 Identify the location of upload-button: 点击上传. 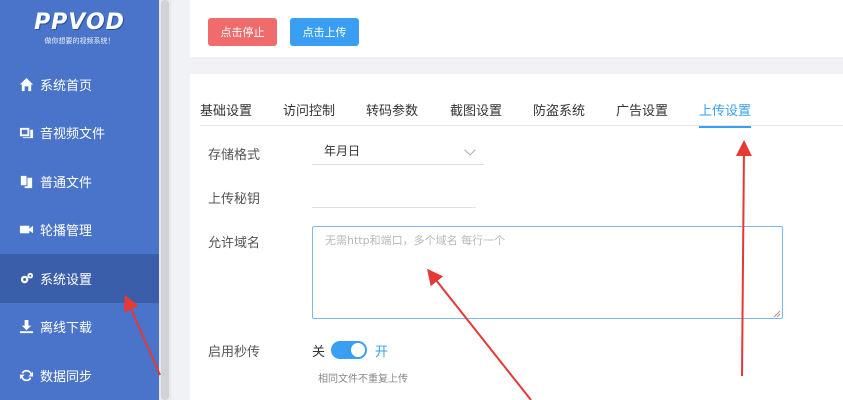
(324, 32).